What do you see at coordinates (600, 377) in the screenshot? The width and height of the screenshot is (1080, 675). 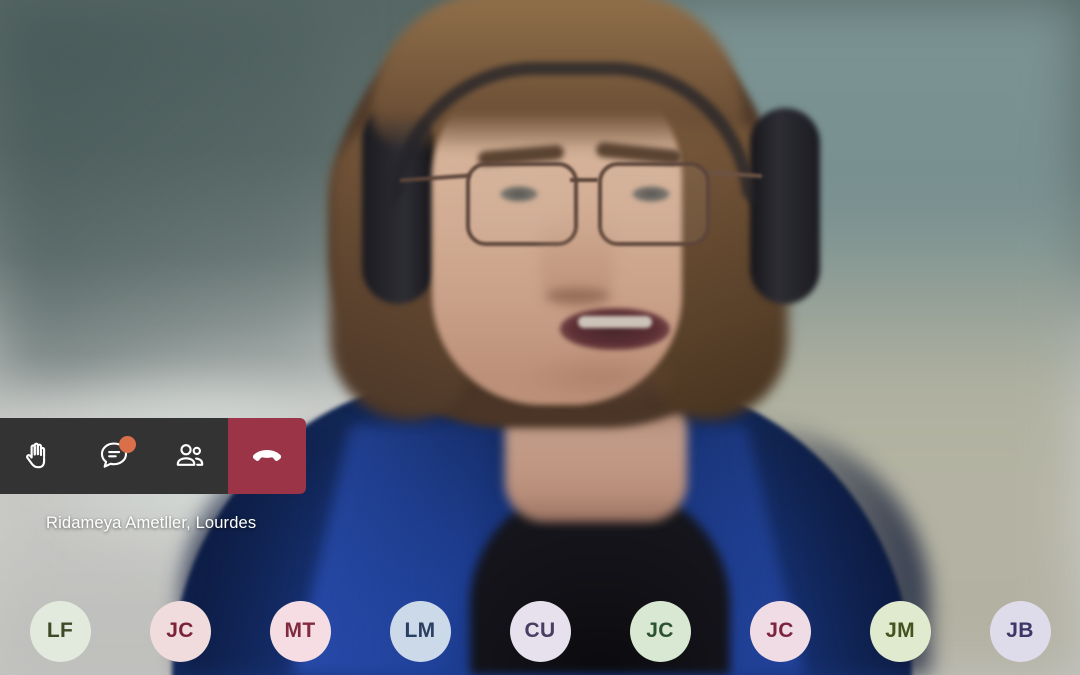 I see `chin-shading` at bounding box center [600, 377].